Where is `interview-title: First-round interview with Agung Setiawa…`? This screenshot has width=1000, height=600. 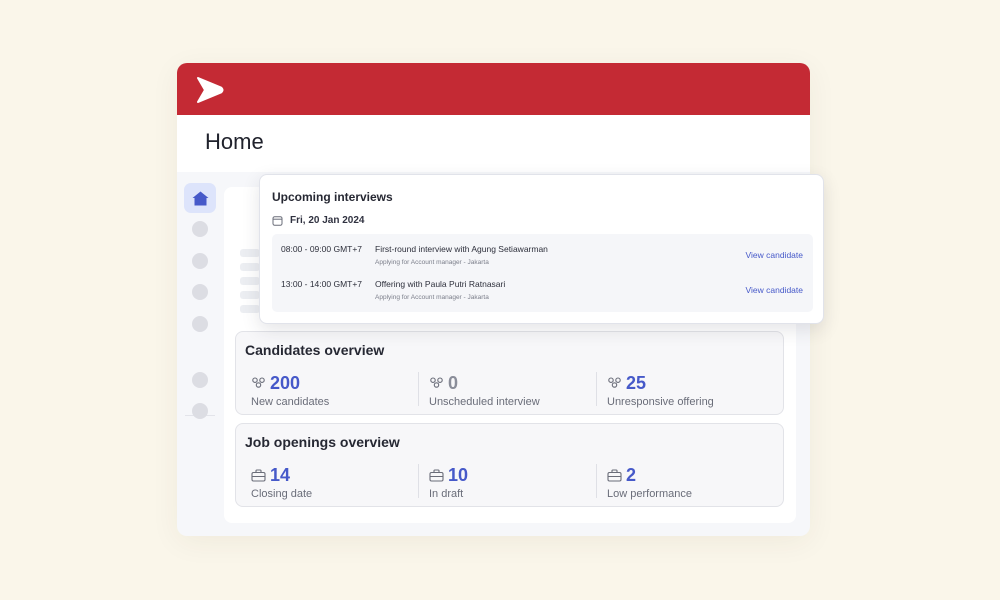 interview-title: First-round interview with Agung Setiawa… is located at coordinates (461, 249).